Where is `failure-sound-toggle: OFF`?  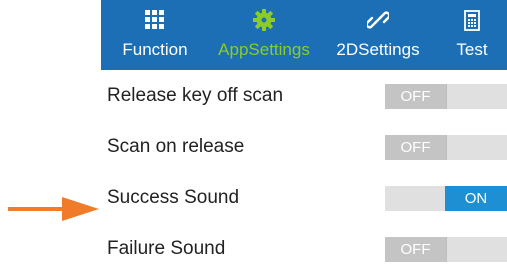 failure-sound-toggle: OFF is located at coordinates (446, 249).